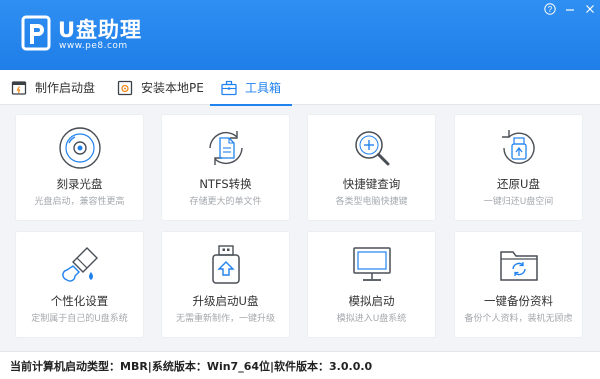 The width and height of the screenshot is (600, 379). Describe the element at coordinates (371, 167) in the screenshot. I see `tool-hotkey-lookup: 快捷键查询 各类型电脑快捷键` at that location.